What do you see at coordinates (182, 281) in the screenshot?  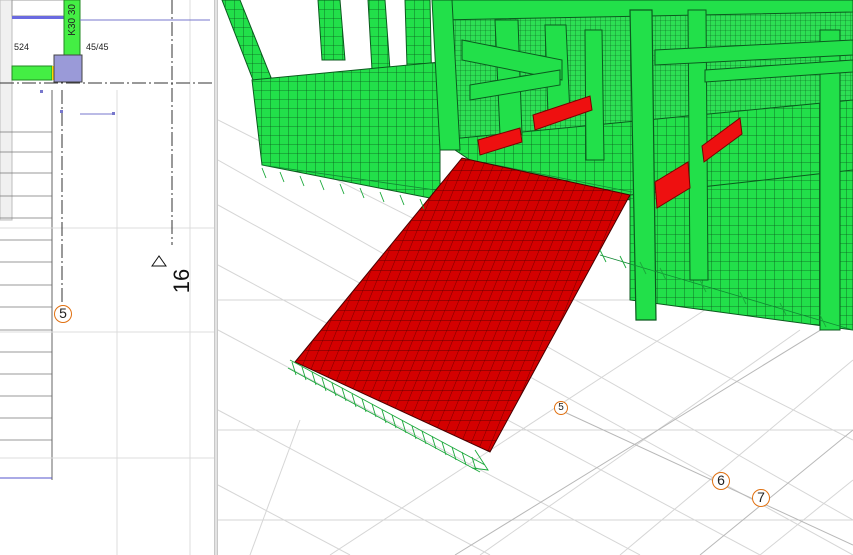 I see `dimension-label-16: 16` at bounding box center [182, 281].